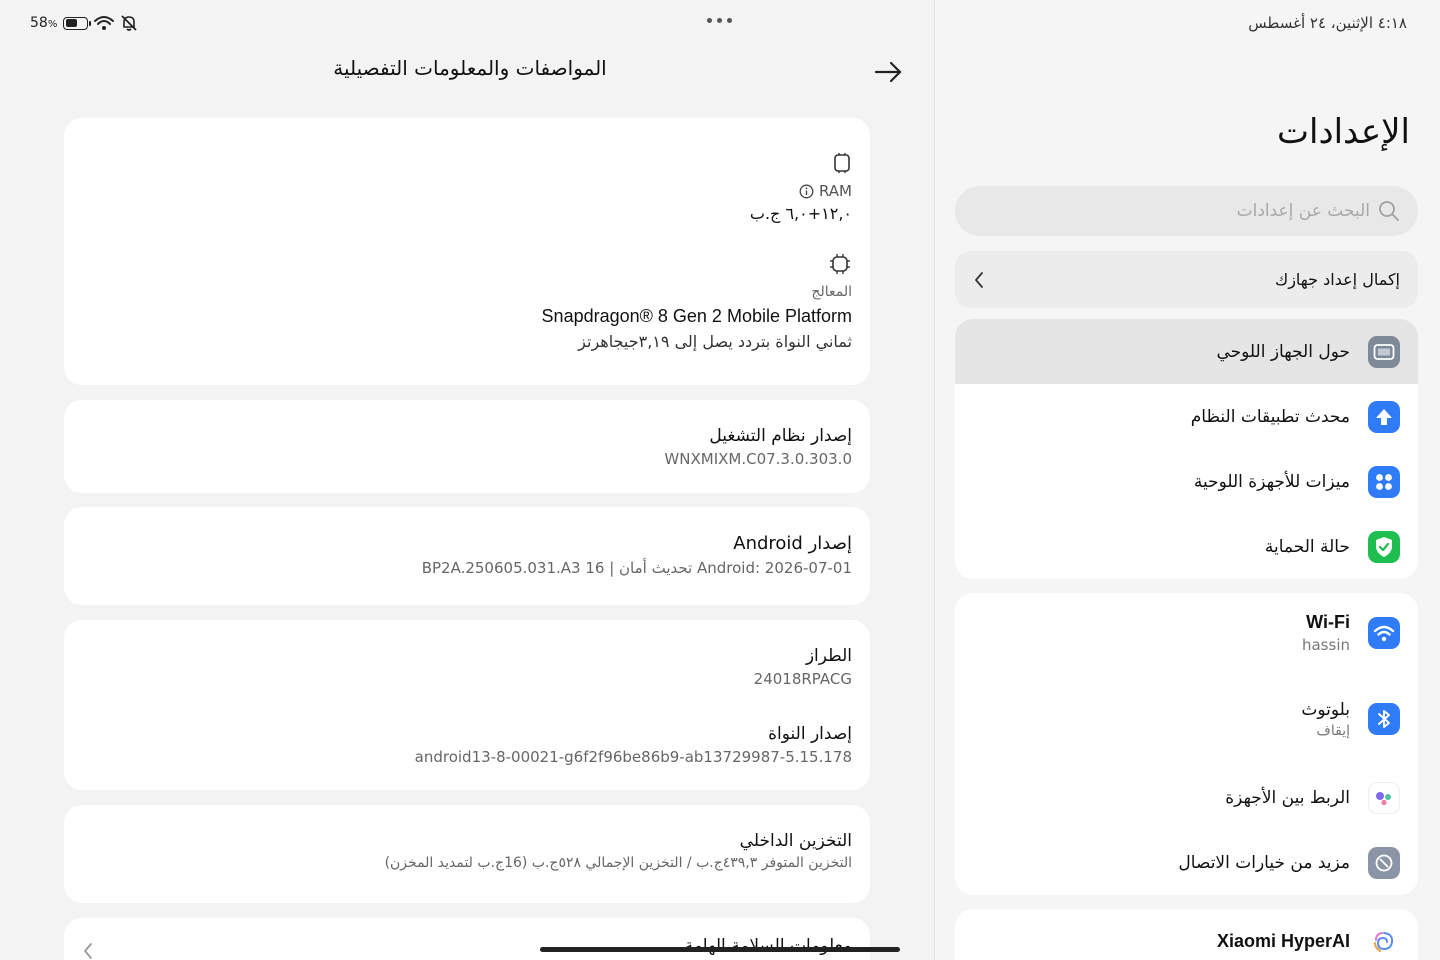 The height and width of the screenshot is (960, 1440). What do you see at coordinates (1186, 211) in the screenshot?
I see `settings-search: البحث عن إعدادات` at bounding box center [1186, 211].